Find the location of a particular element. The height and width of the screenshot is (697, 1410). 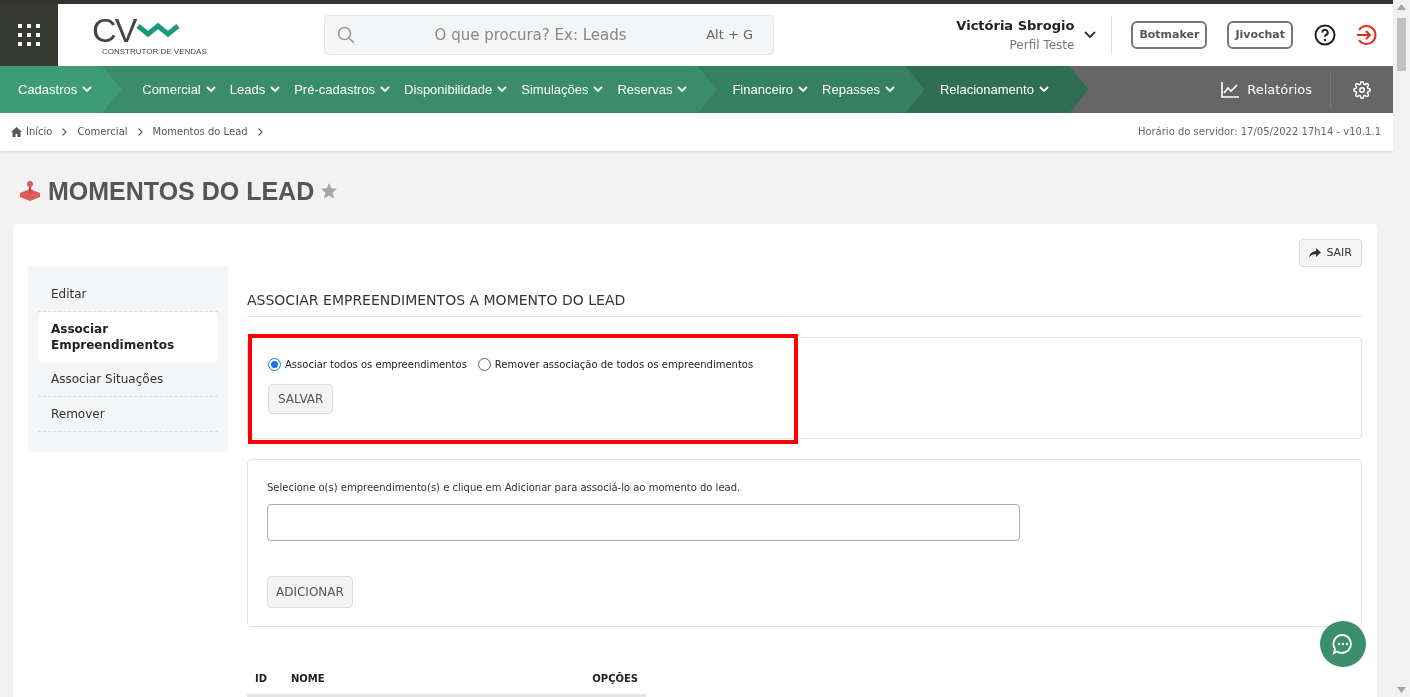

logo-mark: CV is located at coordinates (114, 30).